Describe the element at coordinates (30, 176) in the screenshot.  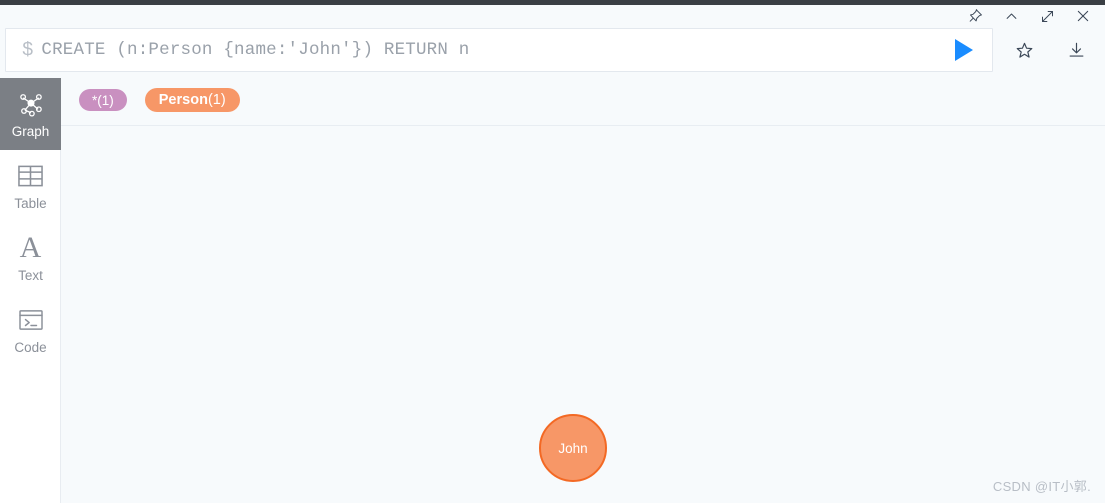
I see `table-icon` at that location.